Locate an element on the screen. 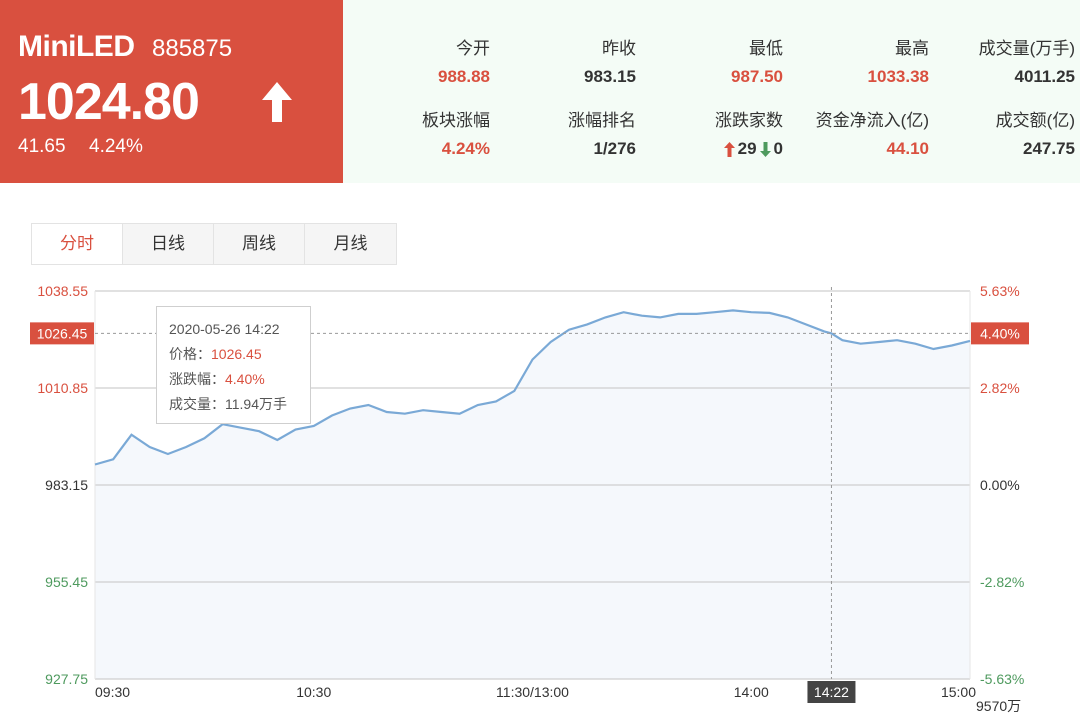  tooltip-price-row: 价格：1026.45 is located at coordinates (233, 354).